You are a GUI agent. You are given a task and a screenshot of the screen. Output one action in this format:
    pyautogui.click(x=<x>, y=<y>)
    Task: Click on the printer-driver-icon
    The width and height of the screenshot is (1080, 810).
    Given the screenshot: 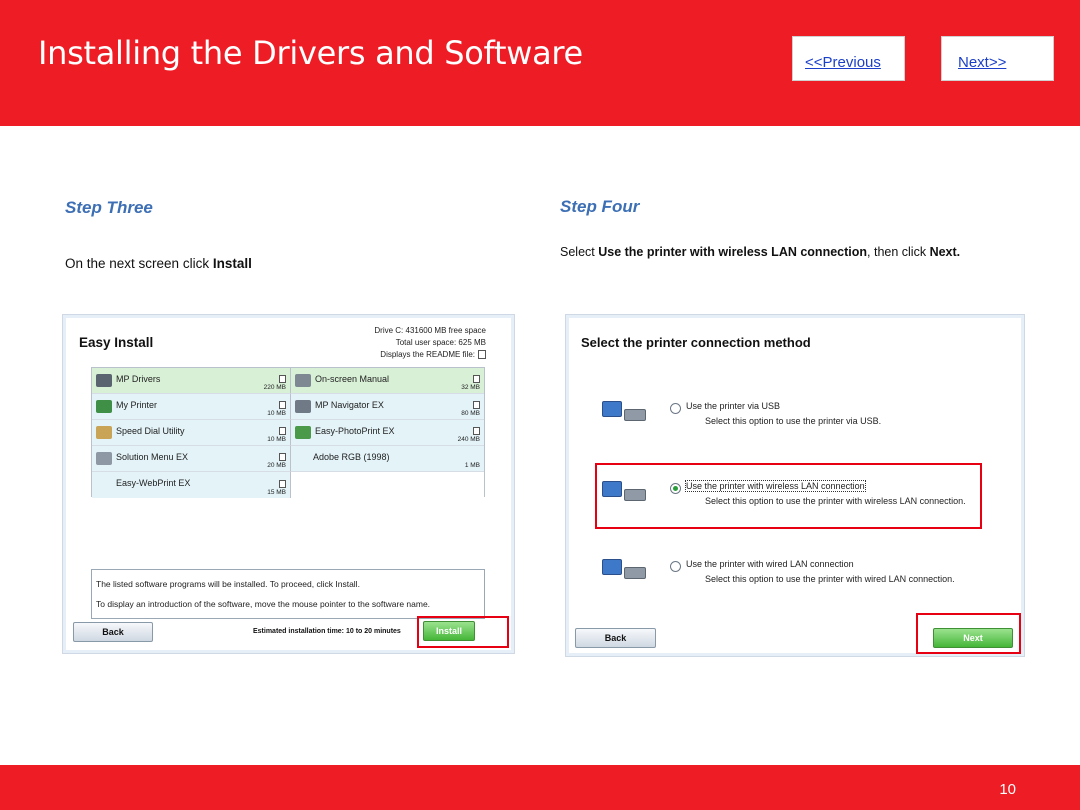 What is the action you would take?
    pyautogui.click(x=104, y=380)
    